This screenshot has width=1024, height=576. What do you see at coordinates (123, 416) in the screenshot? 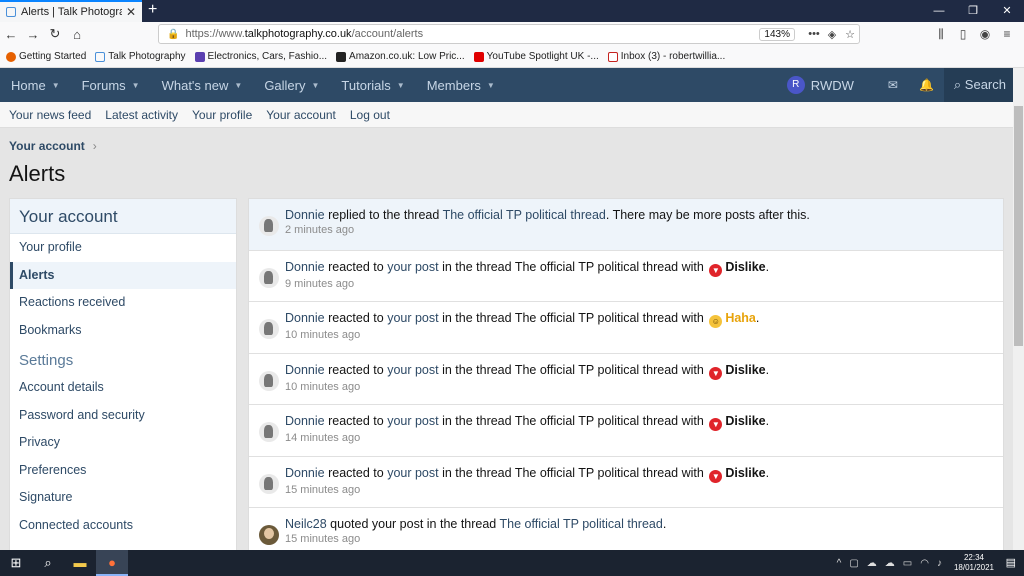
I see `sidebar-item-password-security: Password and security` at bounding box center [123, 416].